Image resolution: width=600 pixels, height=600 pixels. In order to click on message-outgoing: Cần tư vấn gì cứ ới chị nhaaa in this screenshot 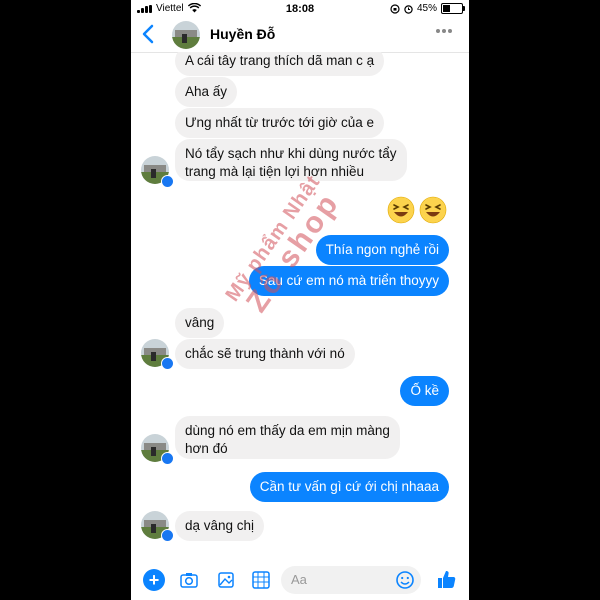, I will do `click(349, 487)`.